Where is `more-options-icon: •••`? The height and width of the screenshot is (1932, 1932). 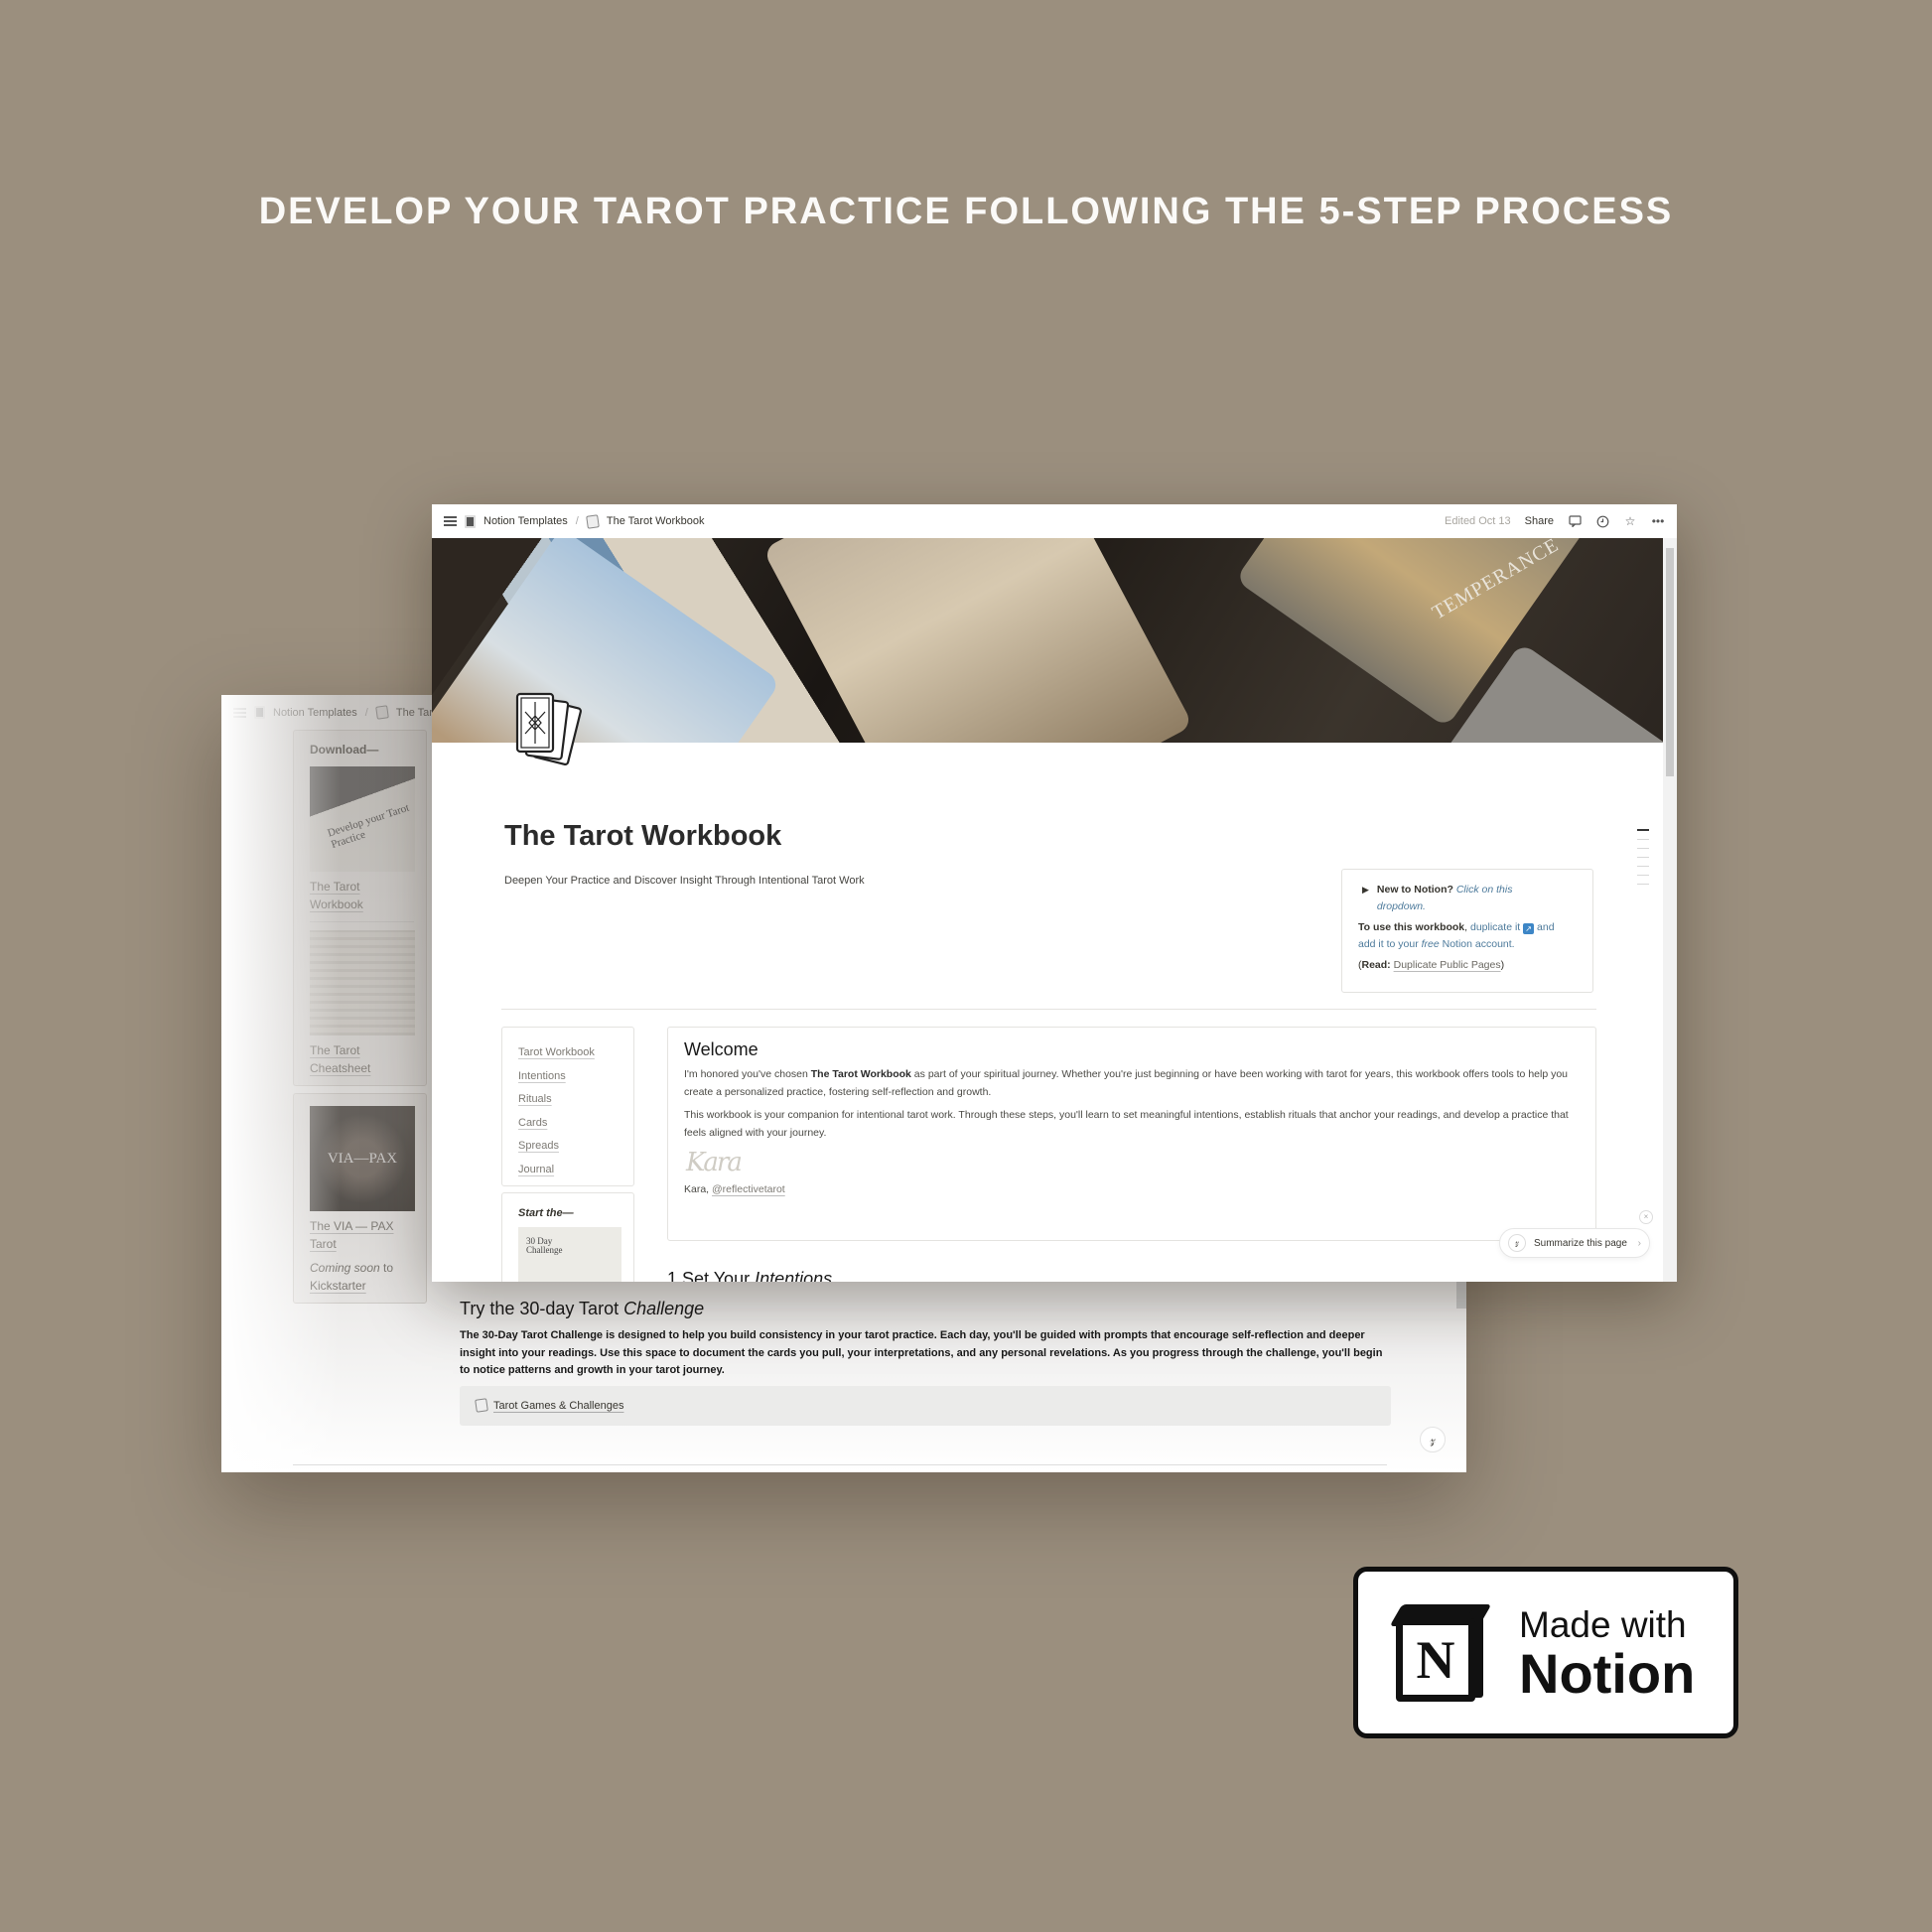
more-options-icon: ••• is located at coordinates (1658, 521).